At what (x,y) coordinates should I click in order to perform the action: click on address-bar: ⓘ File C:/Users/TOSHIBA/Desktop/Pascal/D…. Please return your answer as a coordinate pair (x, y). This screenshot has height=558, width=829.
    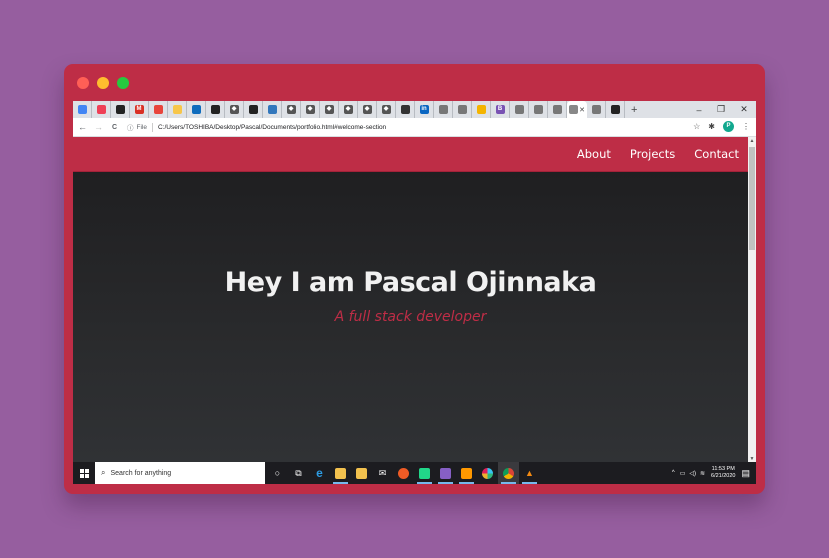
    Looking at the image, I should click on (256, 127).